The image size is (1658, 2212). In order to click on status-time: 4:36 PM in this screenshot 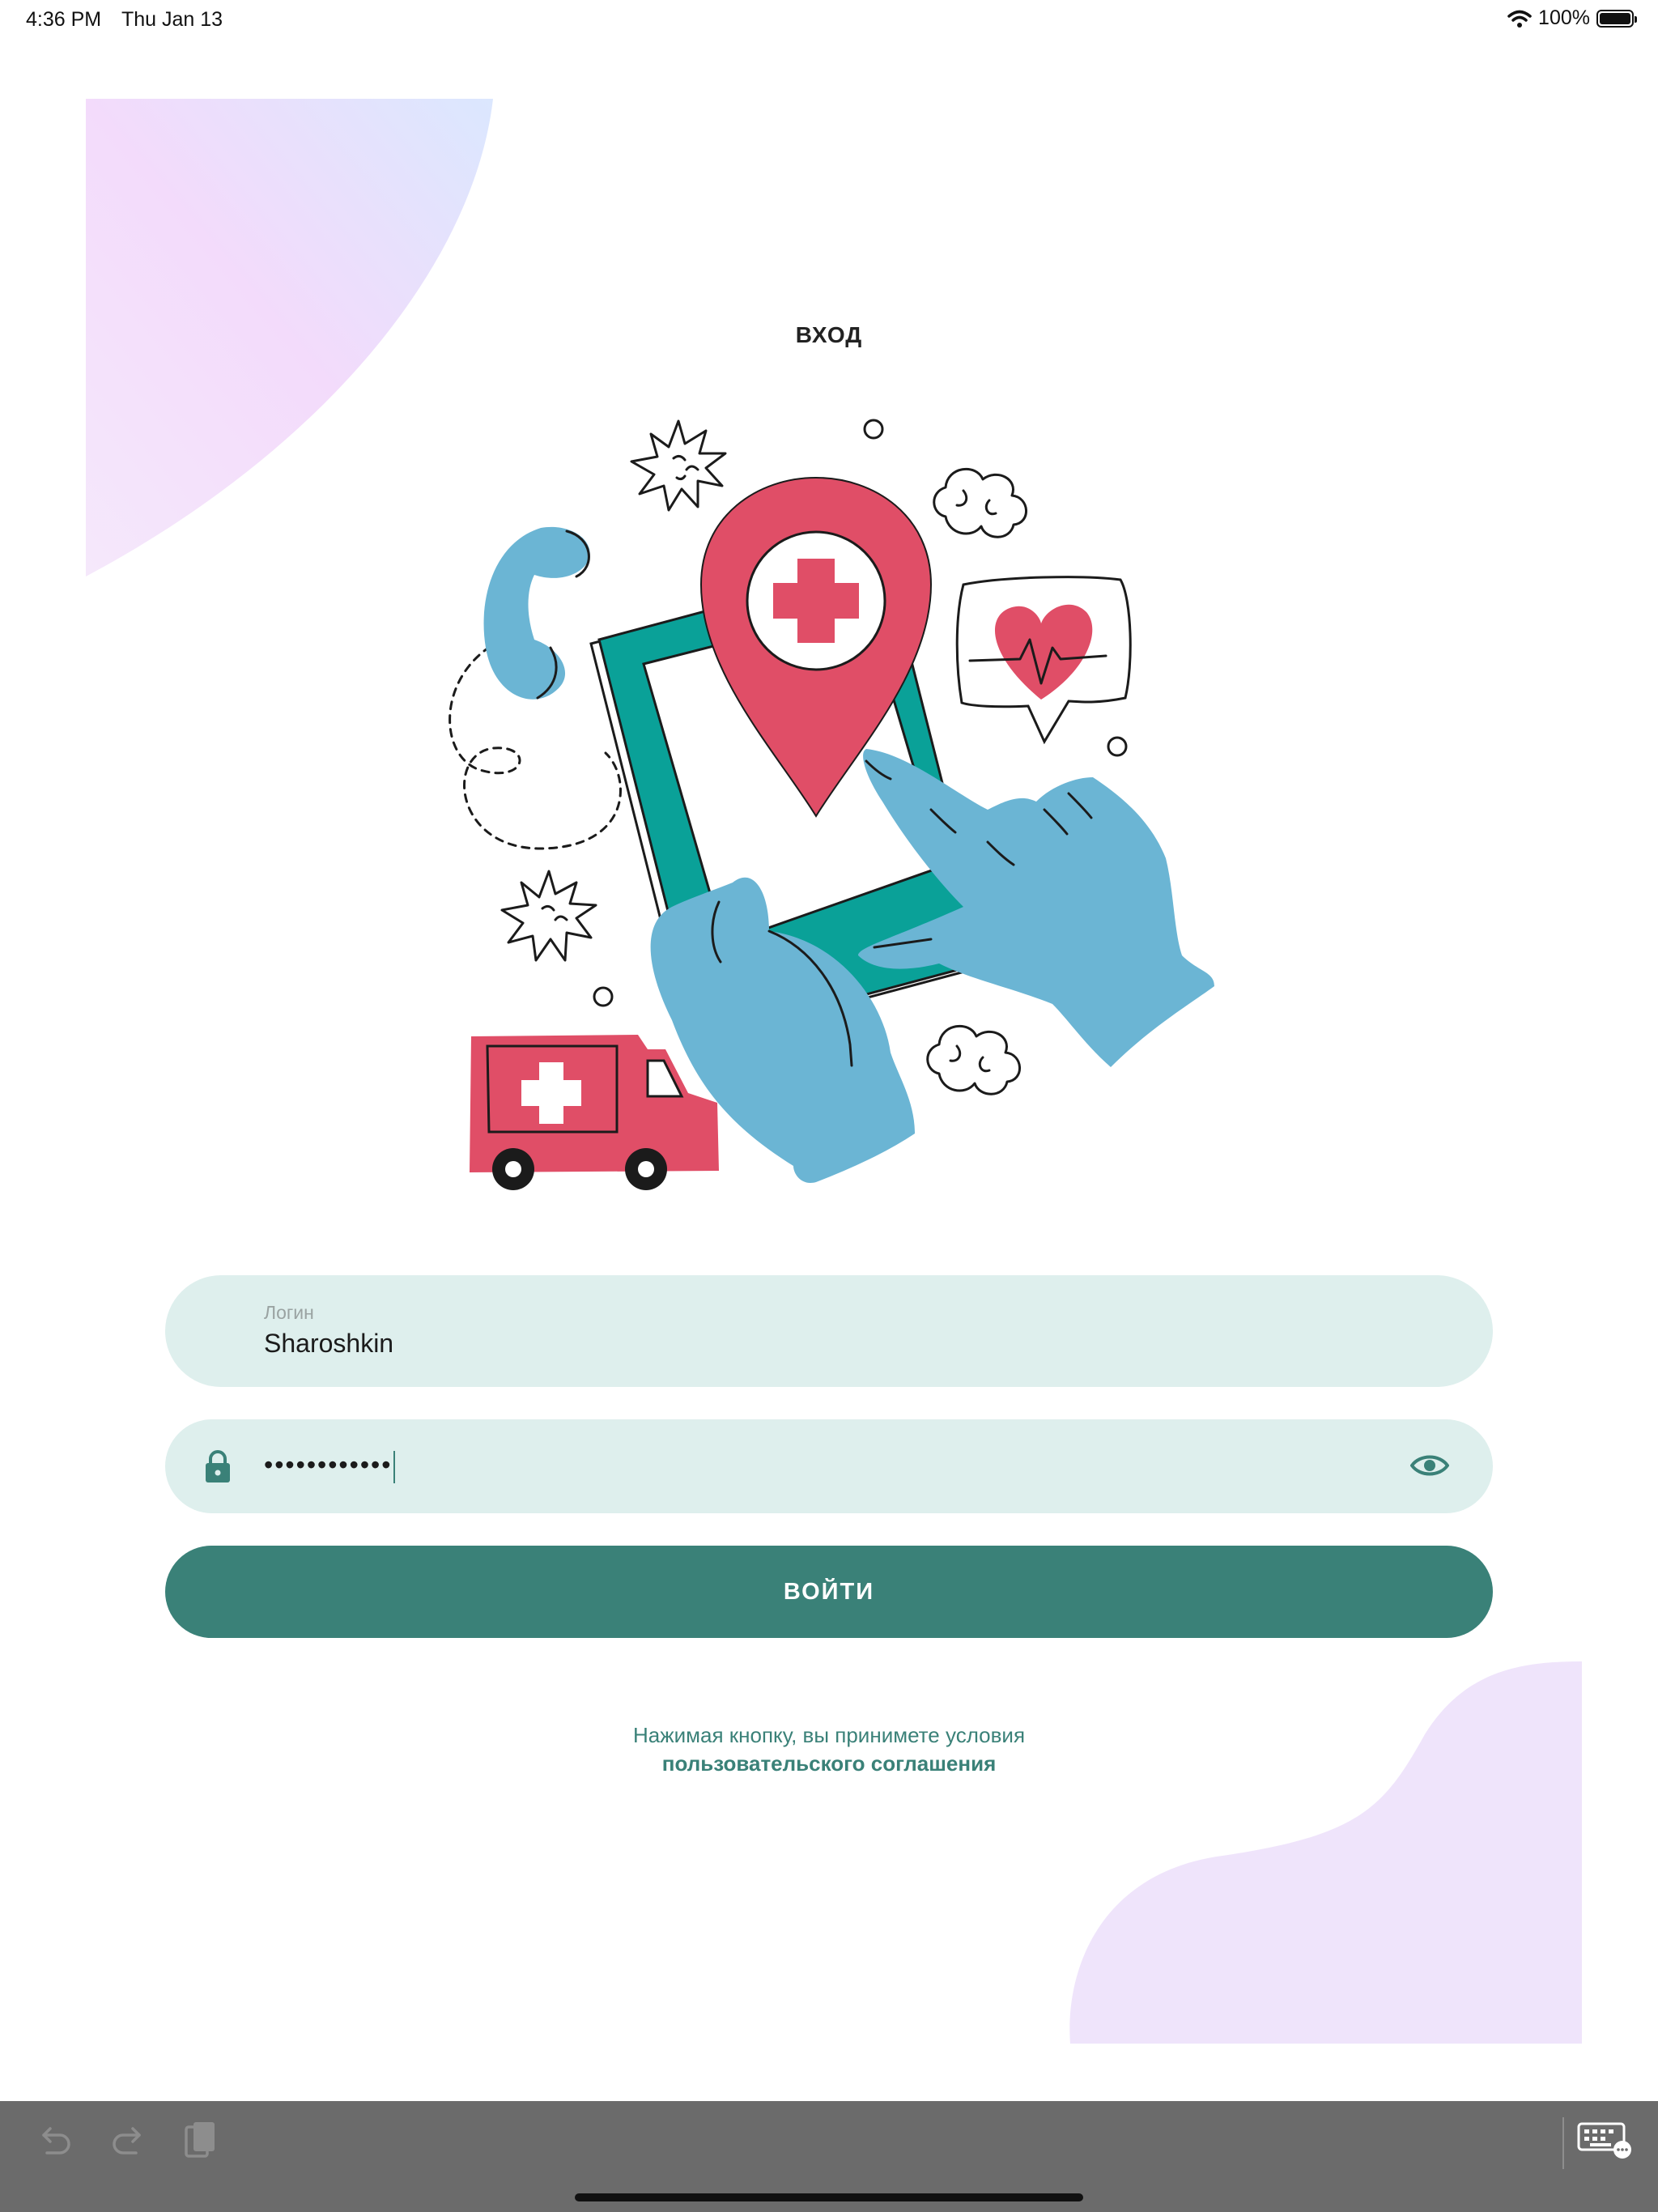, I will do `click(64, 19)`.